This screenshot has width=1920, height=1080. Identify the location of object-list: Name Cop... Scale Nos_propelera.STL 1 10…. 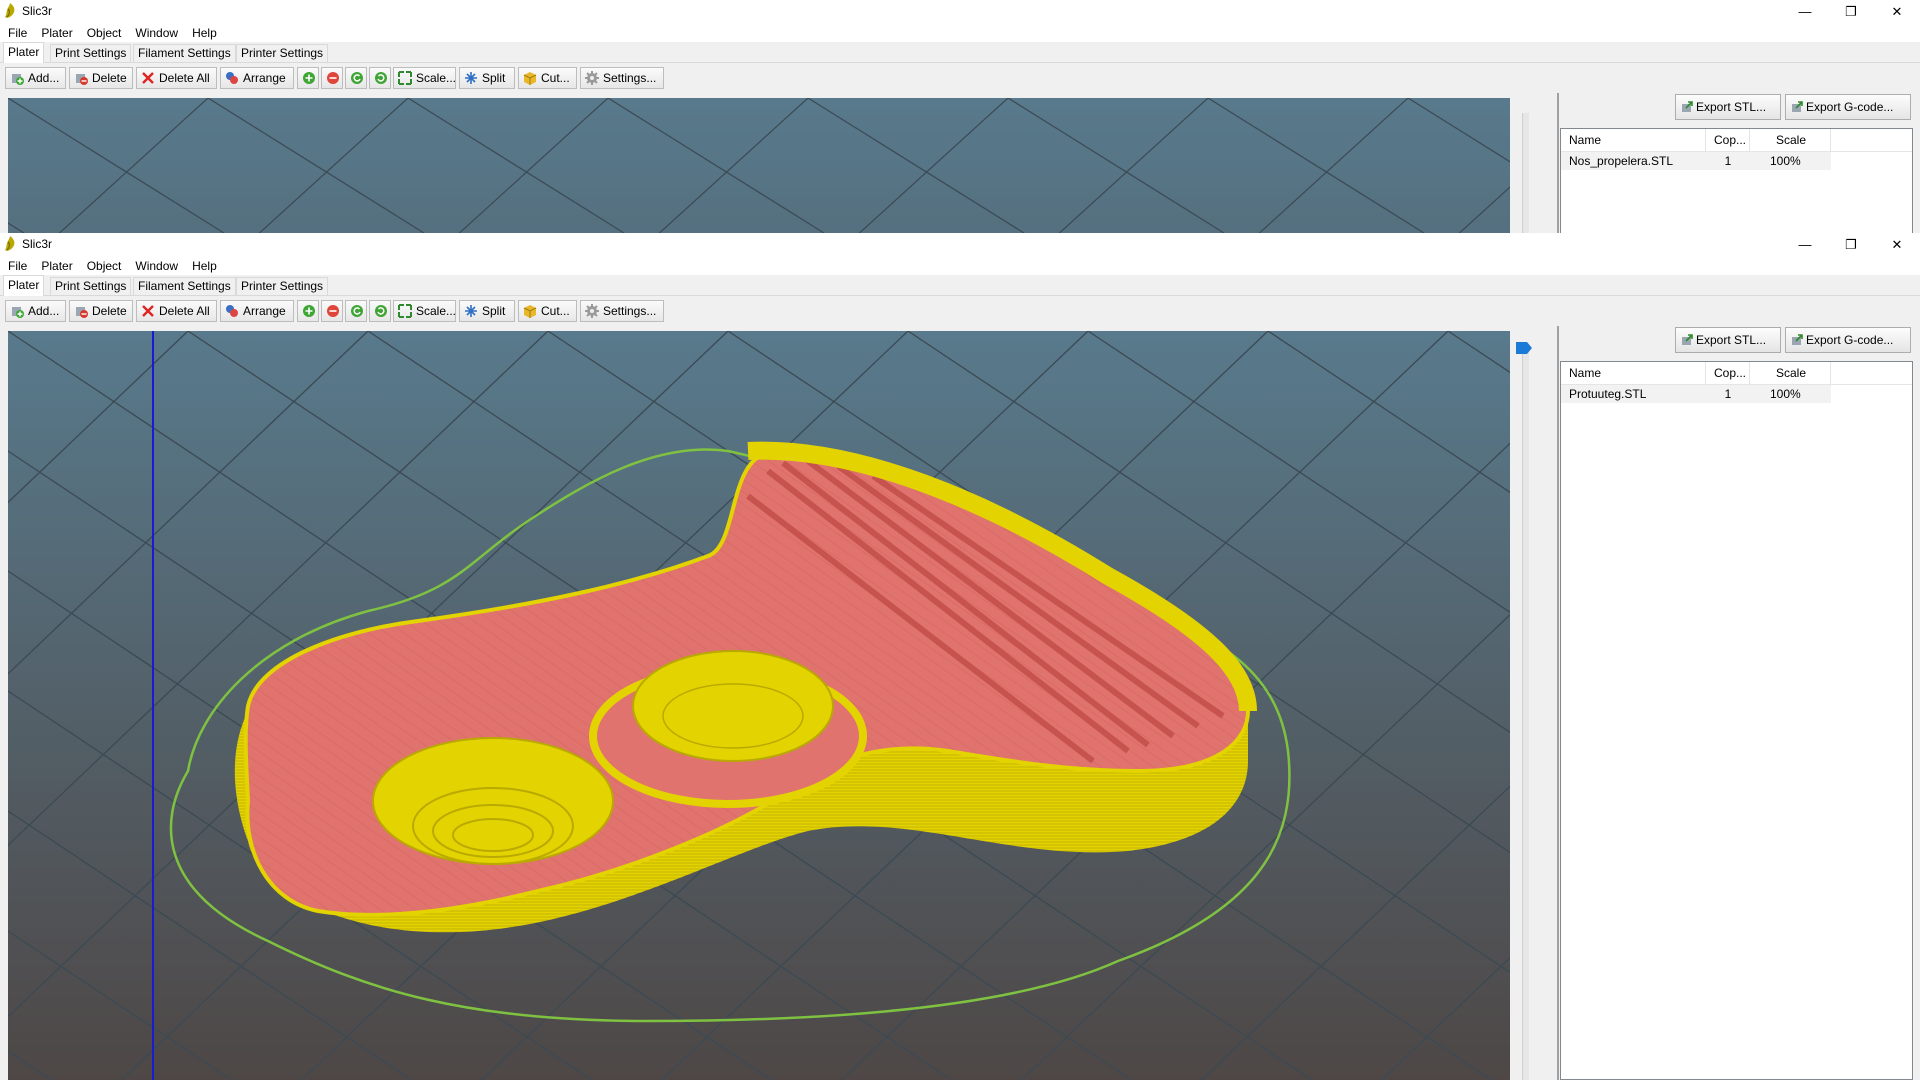
(1736, 180).